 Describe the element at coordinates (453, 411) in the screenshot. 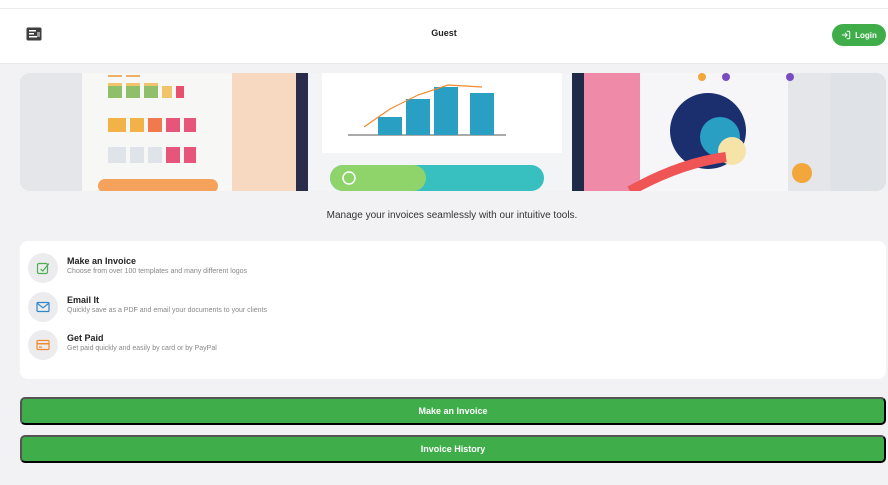

I see `make-invoice-button: Make an Invoice` at that location.